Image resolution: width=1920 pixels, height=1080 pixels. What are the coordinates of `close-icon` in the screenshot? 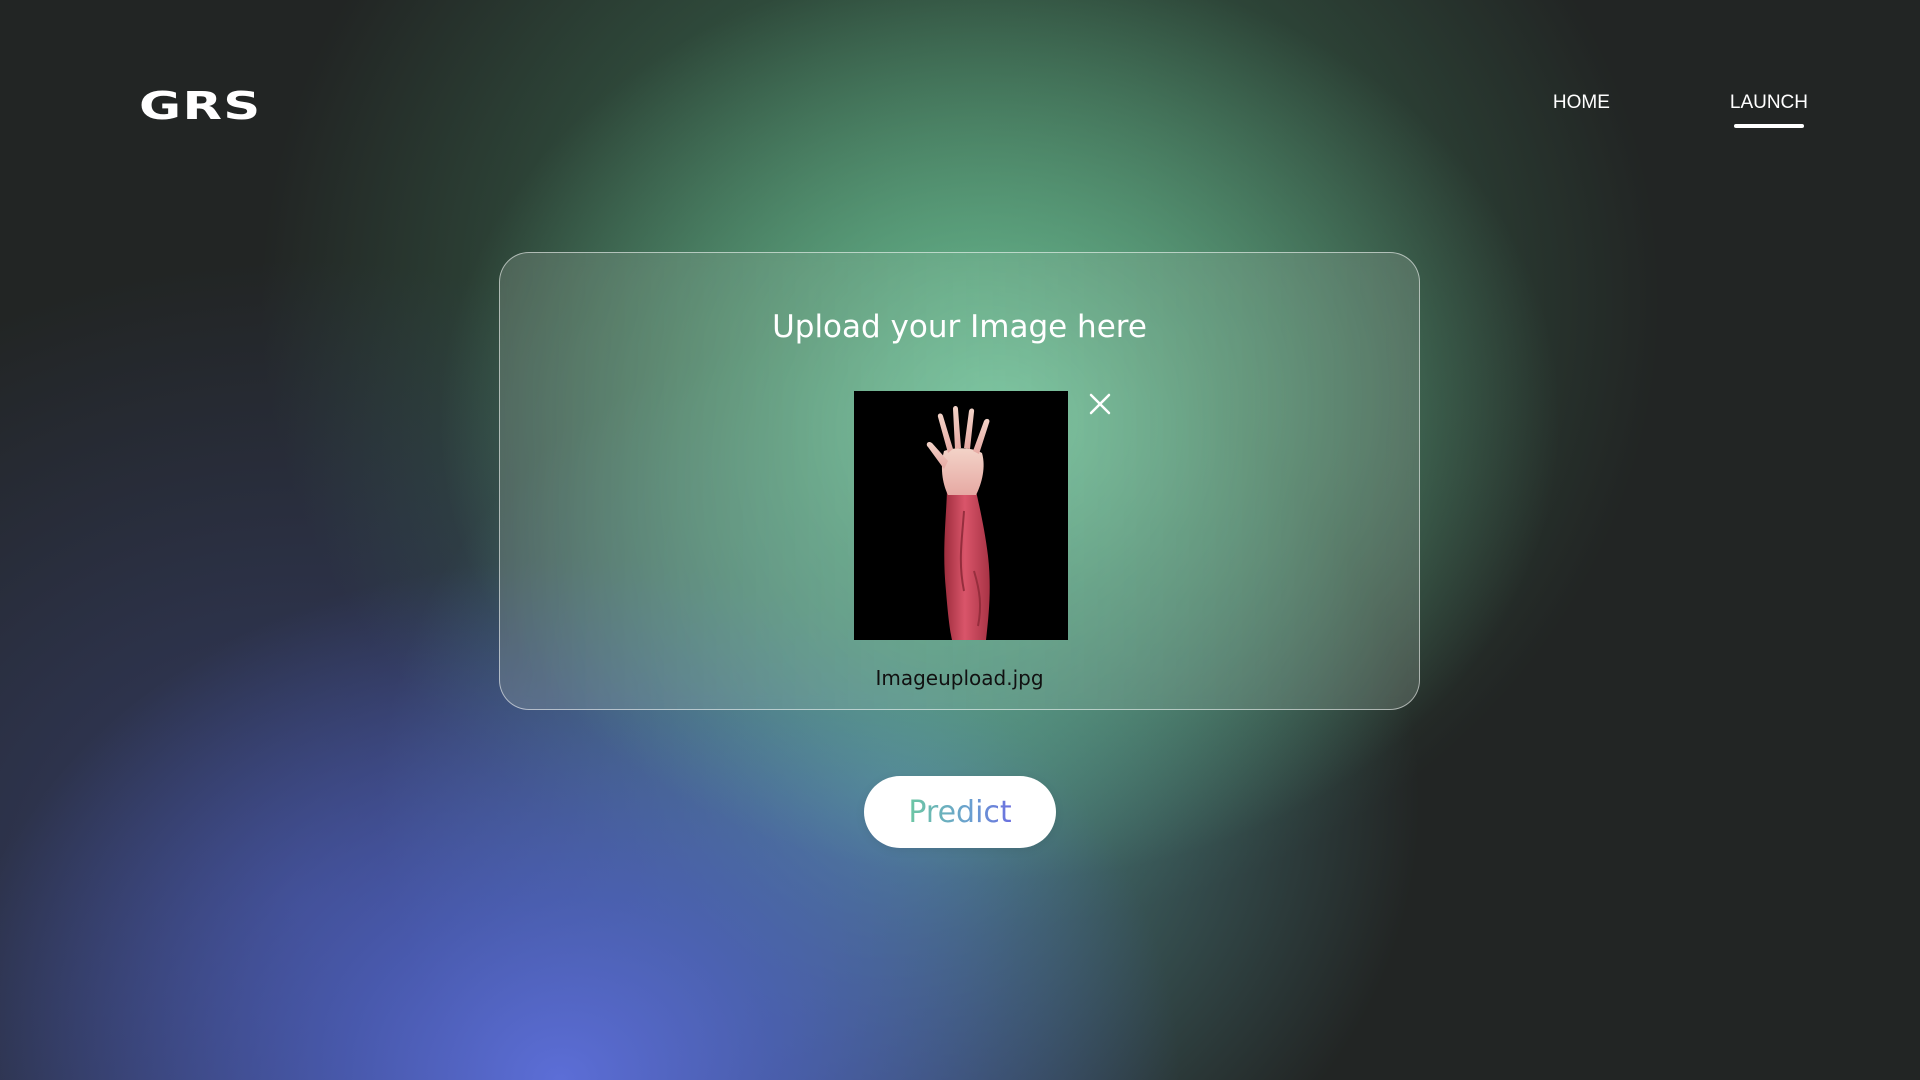 It's located at (1100, 404).